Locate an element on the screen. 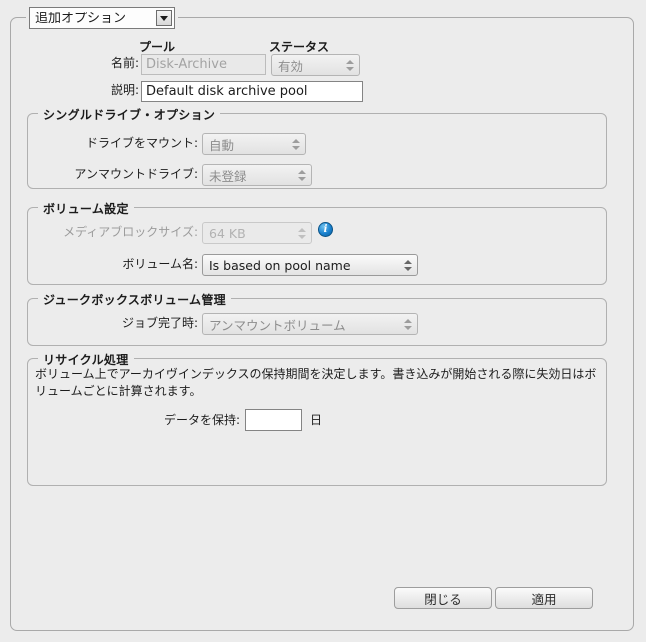 The image size is (646, 642). jukebox-volume-management-title: ジュークボックスボリューム管理 is located at coordinates (134, 299).